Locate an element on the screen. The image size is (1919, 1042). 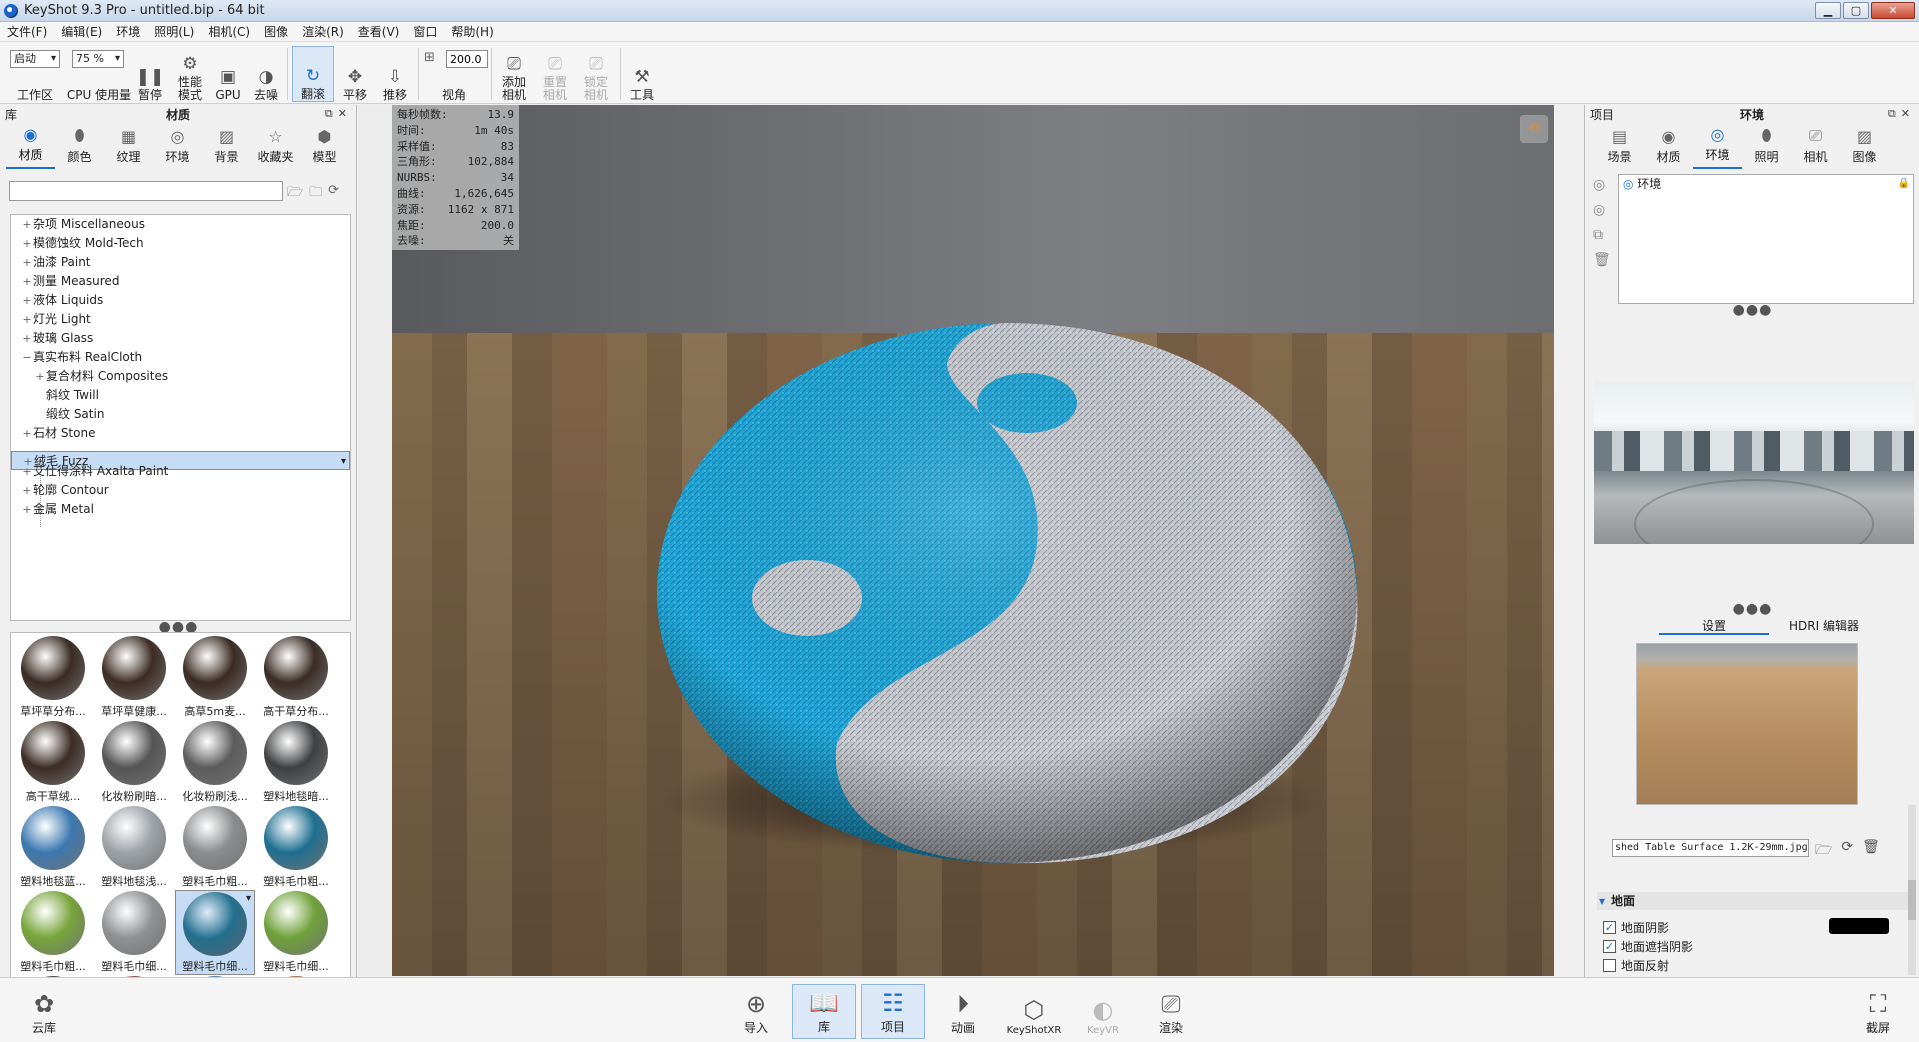
viewport-camera-toggle-icon: ⟲ is located at coordinates (1534, 129).